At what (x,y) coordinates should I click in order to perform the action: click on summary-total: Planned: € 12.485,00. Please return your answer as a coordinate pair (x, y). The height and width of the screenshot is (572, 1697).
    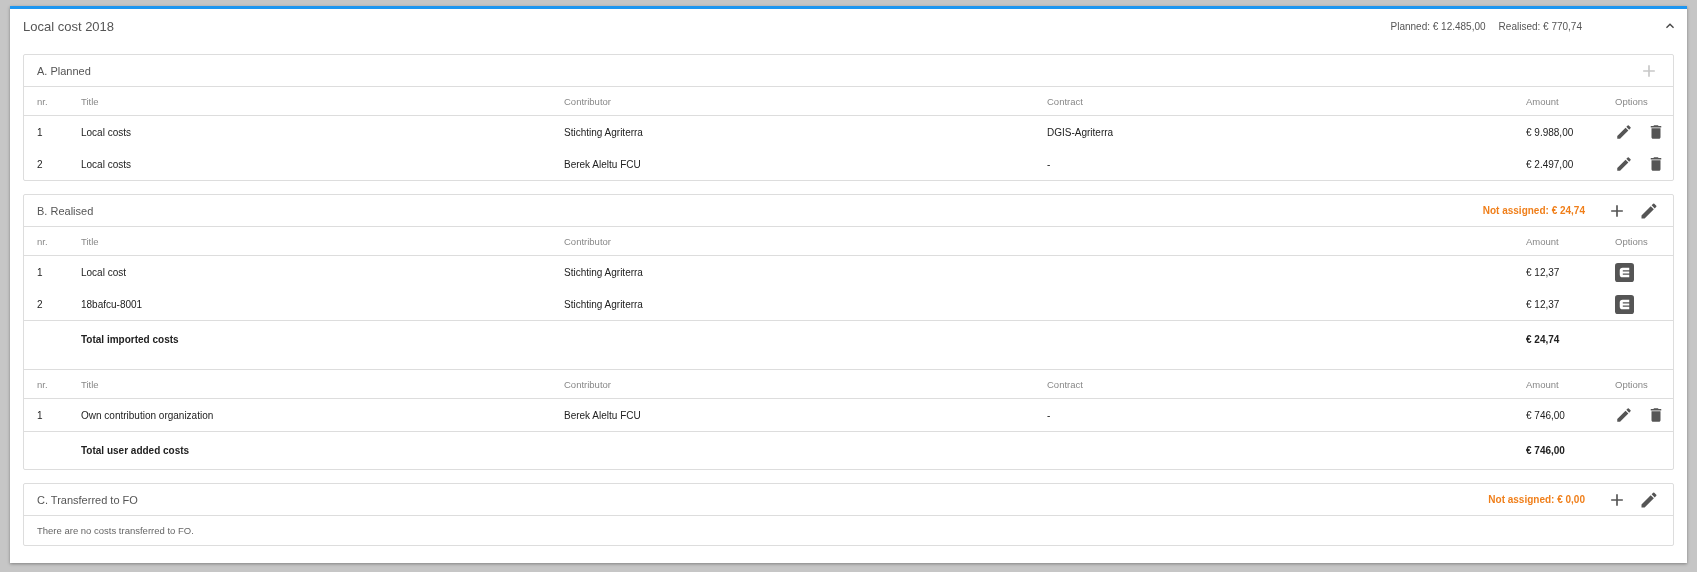
    Looking at the image, I should click on (1438, 26).